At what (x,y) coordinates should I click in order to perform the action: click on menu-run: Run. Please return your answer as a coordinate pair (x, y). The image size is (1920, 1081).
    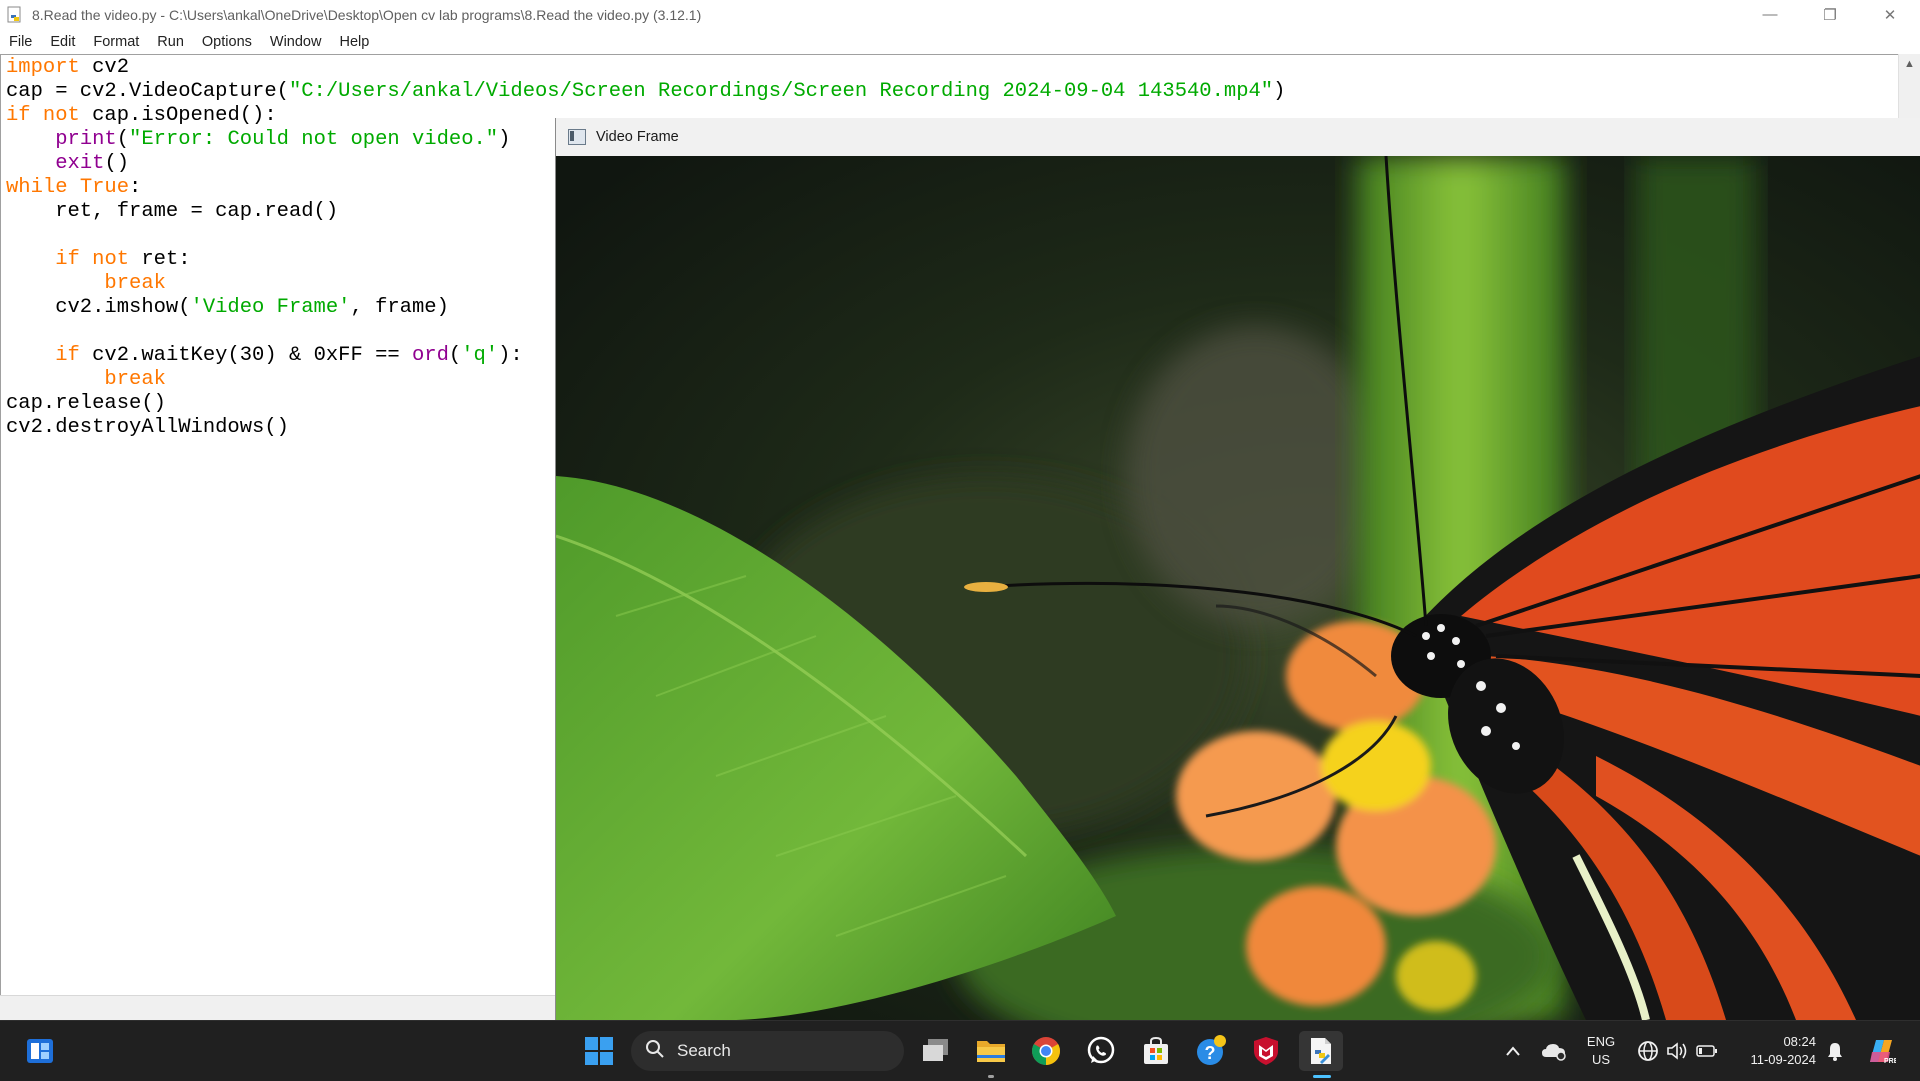
    Looking at the image, I should click on (170, 42).